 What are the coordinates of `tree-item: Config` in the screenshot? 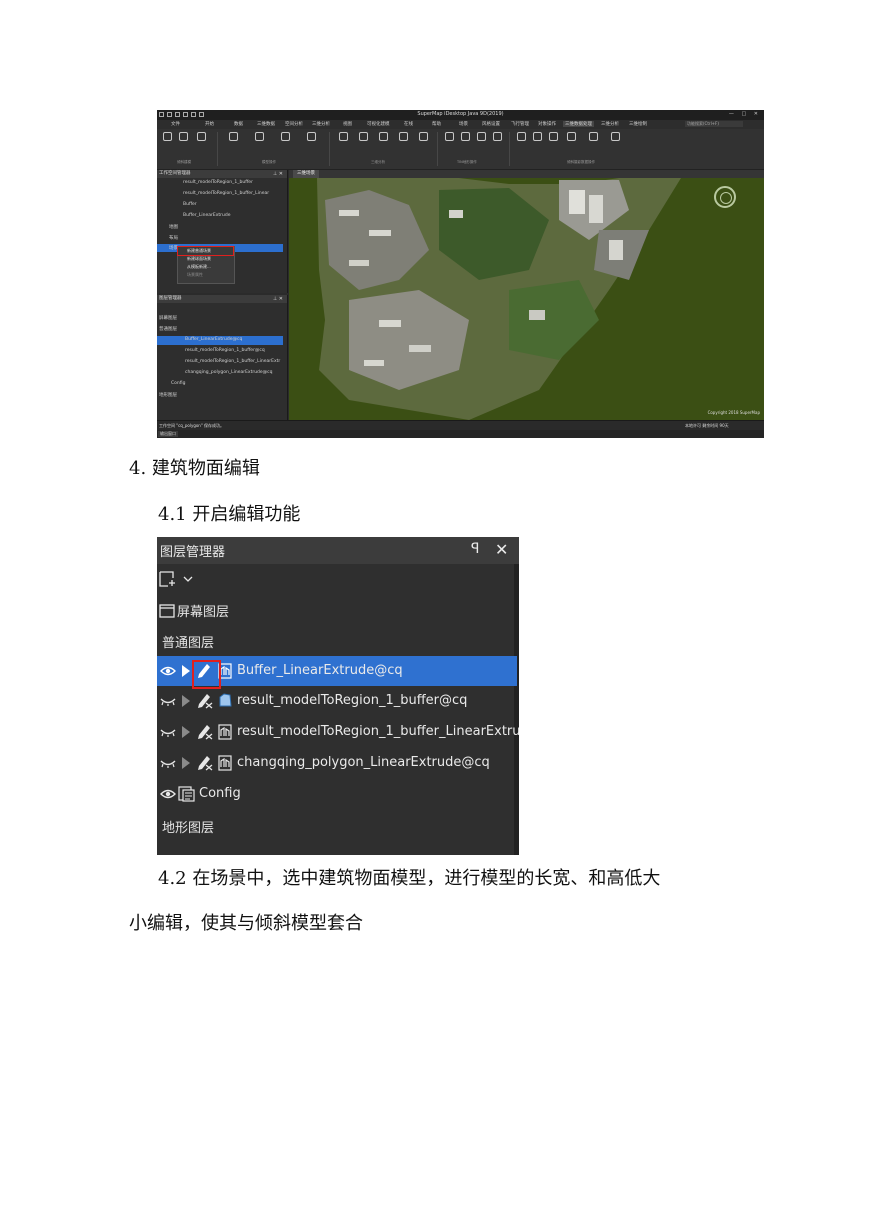 It's located at (178, 383).